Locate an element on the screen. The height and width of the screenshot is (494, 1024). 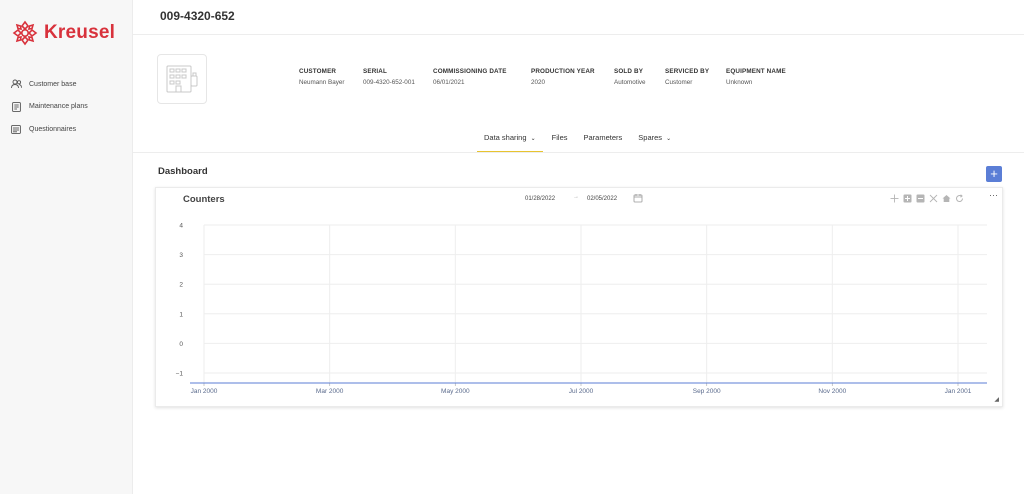
info-production-year: PRODUCTION YEAR 2020 is located at coordinates (563, 77).